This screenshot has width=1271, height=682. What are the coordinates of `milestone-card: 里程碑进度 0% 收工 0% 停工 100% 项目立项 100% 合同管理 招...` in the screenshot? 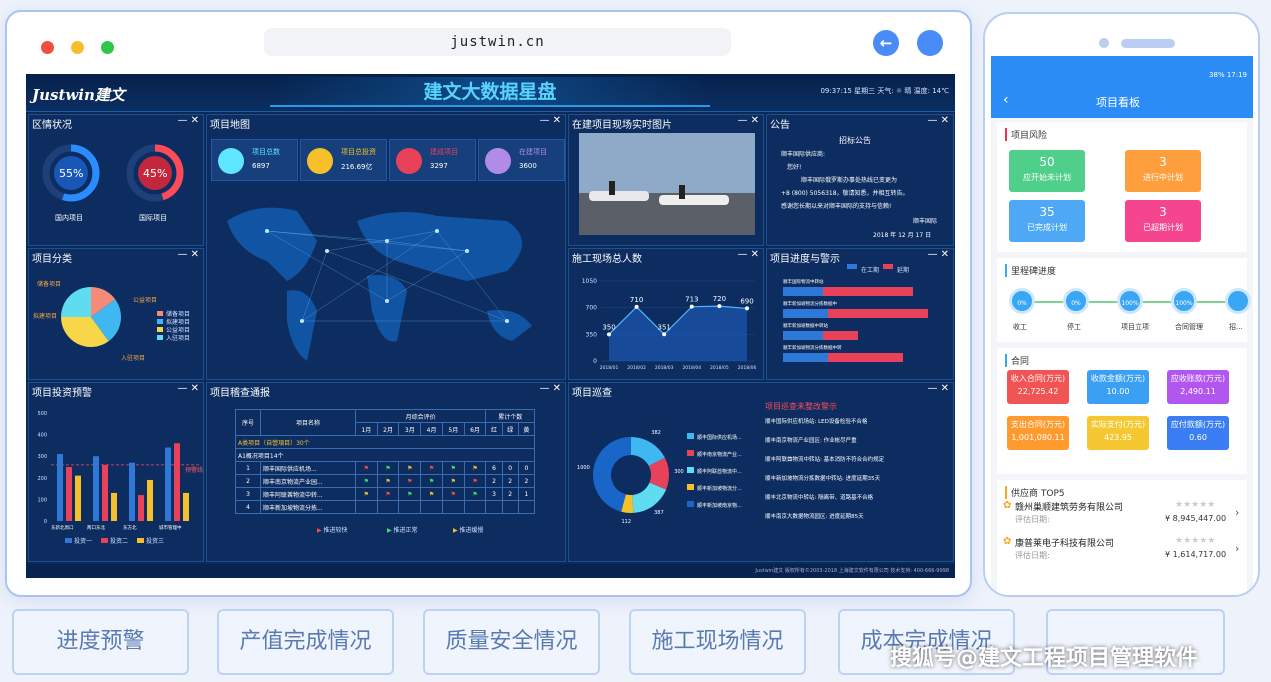 It's located at (1124, 300).